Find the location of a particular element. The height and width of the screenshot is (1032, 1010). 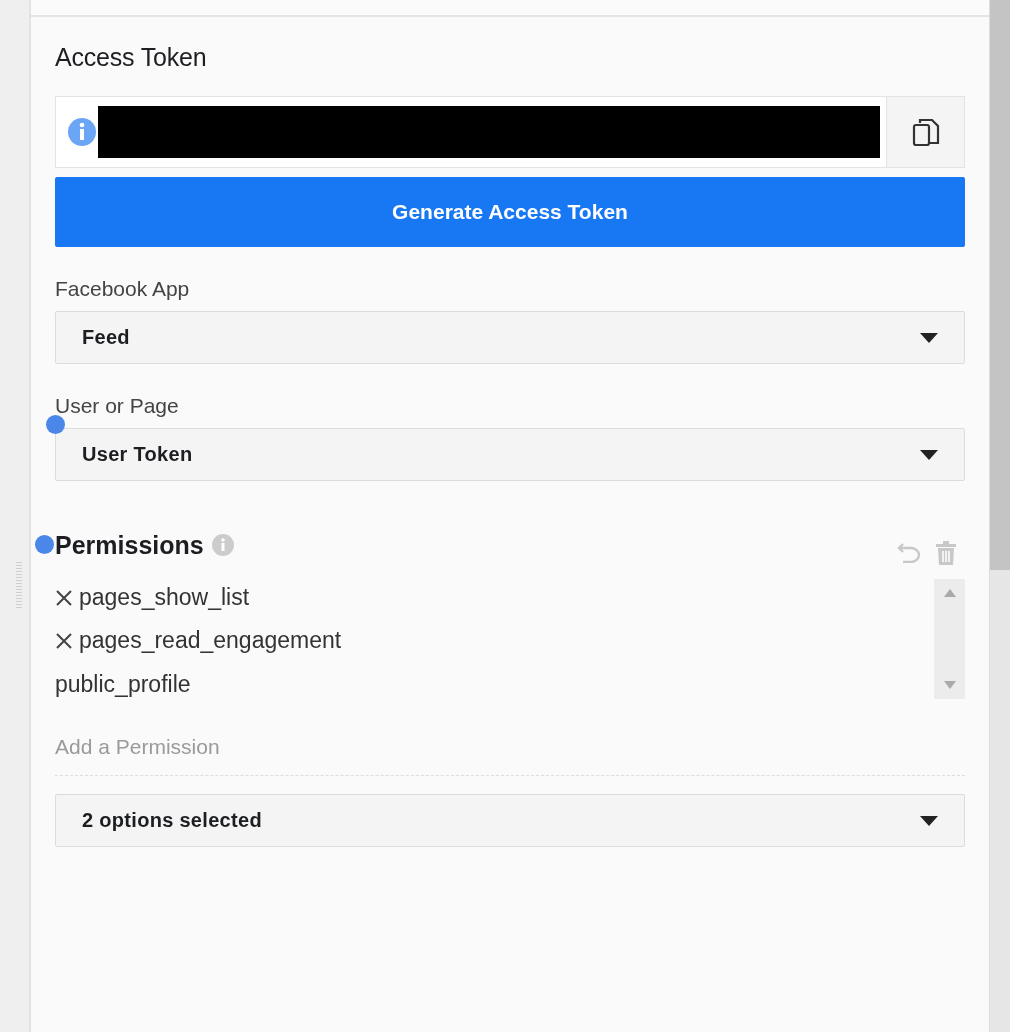

permission-item: pages_show_list is located at coordinates (164, 598).